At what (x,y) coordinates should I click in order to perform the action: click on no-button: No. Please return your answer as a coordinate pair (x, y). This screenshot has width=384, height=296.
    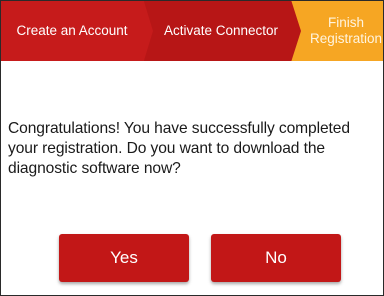
    Looking at the image, I should click on (276, 258).